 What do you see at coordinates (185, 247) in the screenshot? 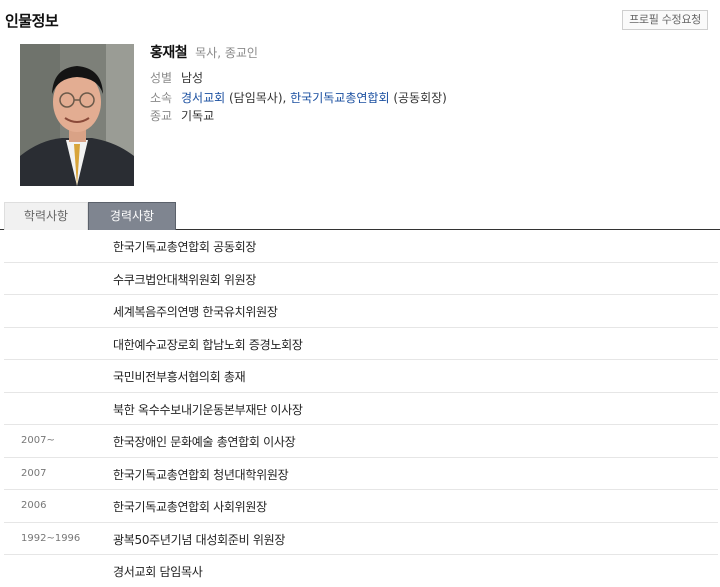
I see `career-text: 한국기독교총연합회 공동회장` at bounding box center [185, 247].